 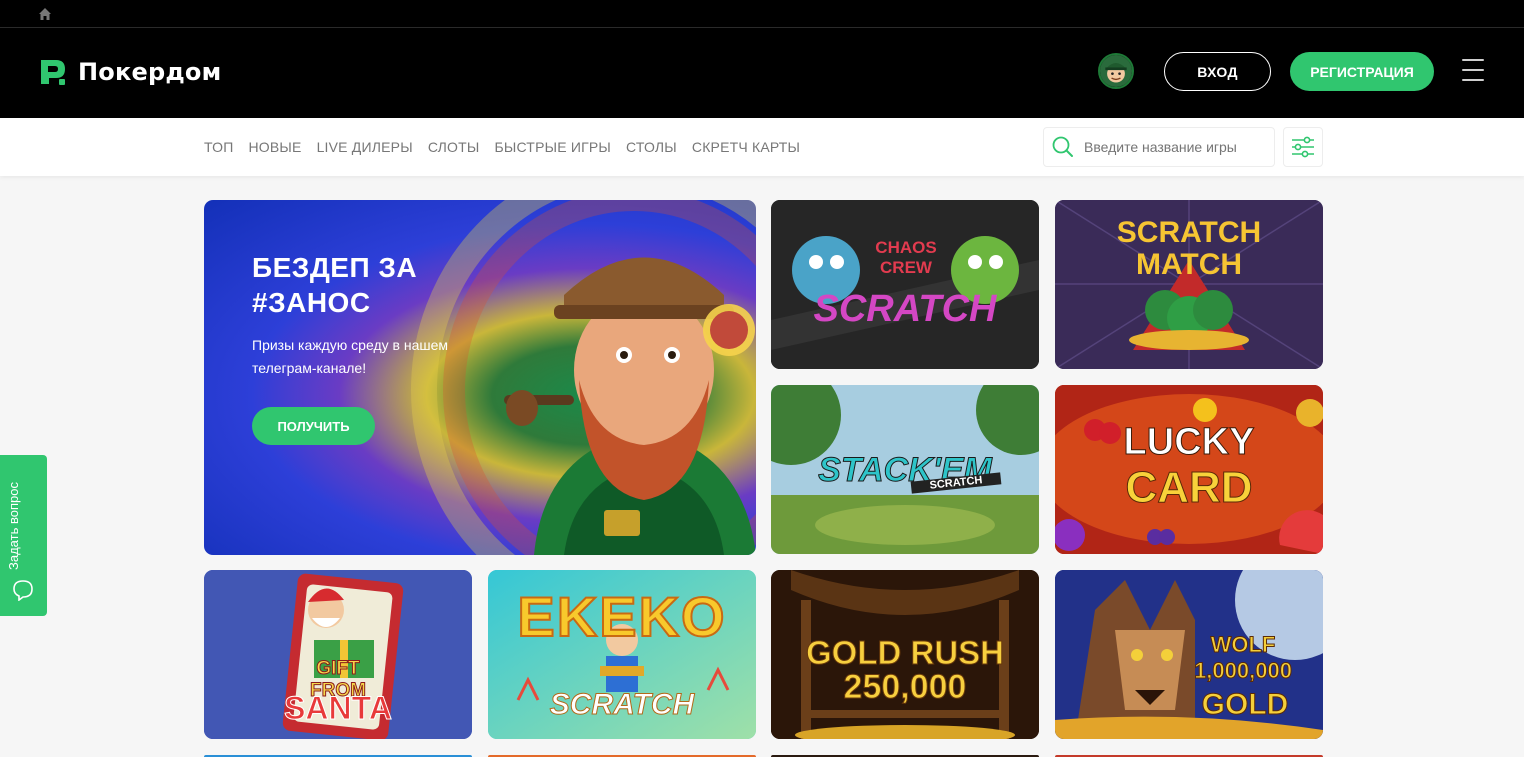 What do you see at coordinates (552, 147) in the screenshot?
I see `tab-fast-games: БЫСТРЫЕ ИГРЫ` at bounding box center [552, 147].